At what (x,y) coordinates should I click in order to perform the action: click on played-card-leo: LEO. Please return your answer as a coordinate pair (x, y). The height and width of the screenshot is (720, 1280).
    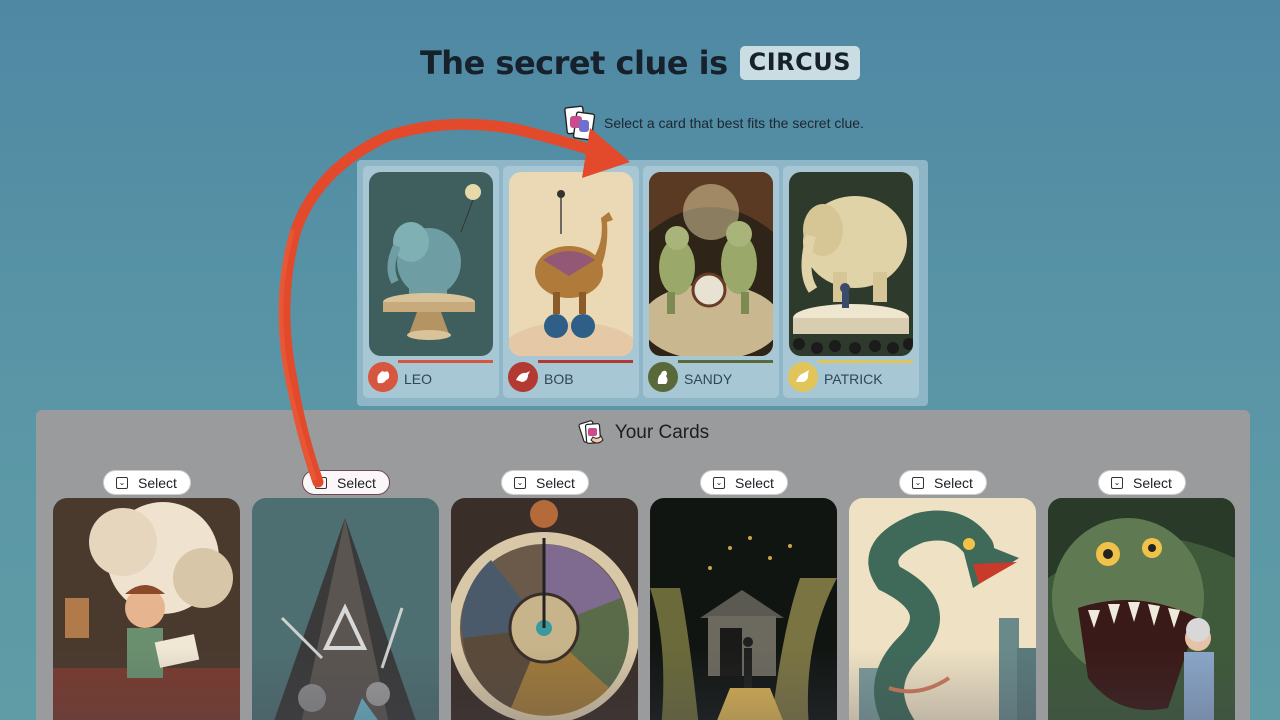
    Looking at the image, I should click on (431, 282).